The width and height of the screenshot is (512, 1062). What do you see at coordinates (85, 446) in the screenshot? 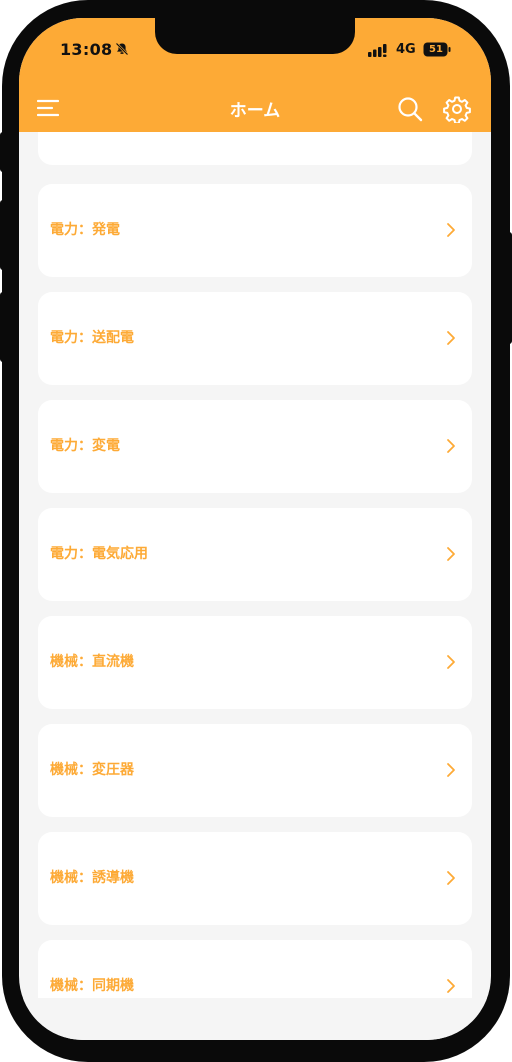
I see `category-label: 電力：変電` at bounding box center [85, 446].